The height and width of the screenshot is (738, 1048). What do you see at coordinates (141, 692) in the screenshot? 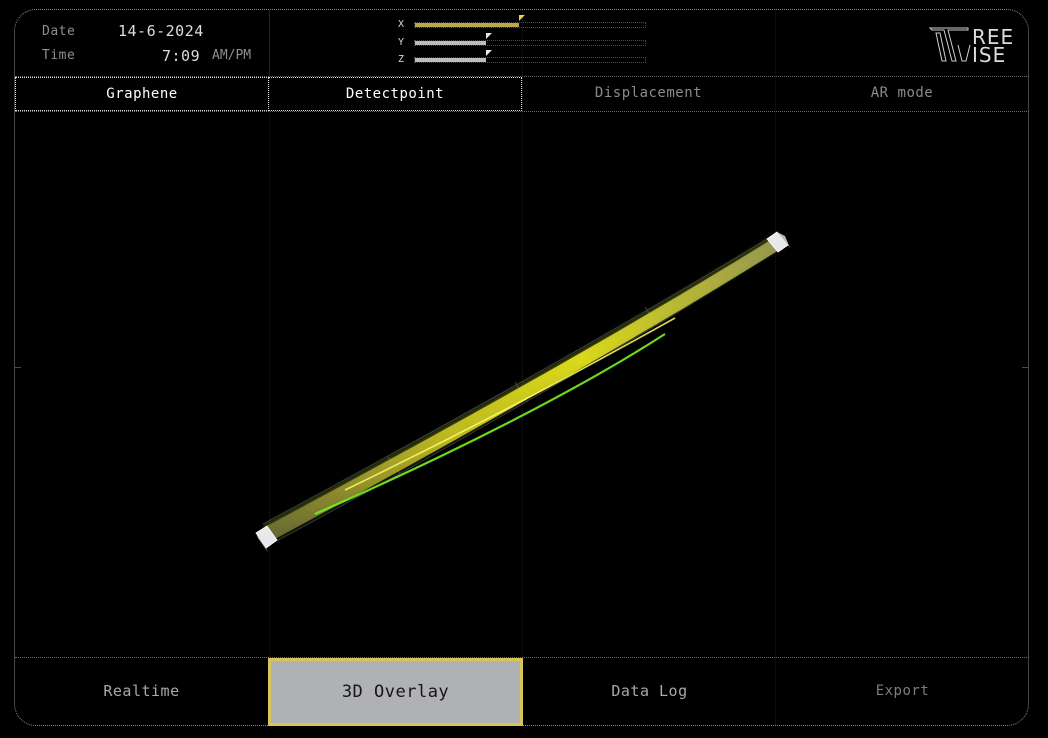
I see `realtime-button: Realtime` at bounding box center [141, 692].